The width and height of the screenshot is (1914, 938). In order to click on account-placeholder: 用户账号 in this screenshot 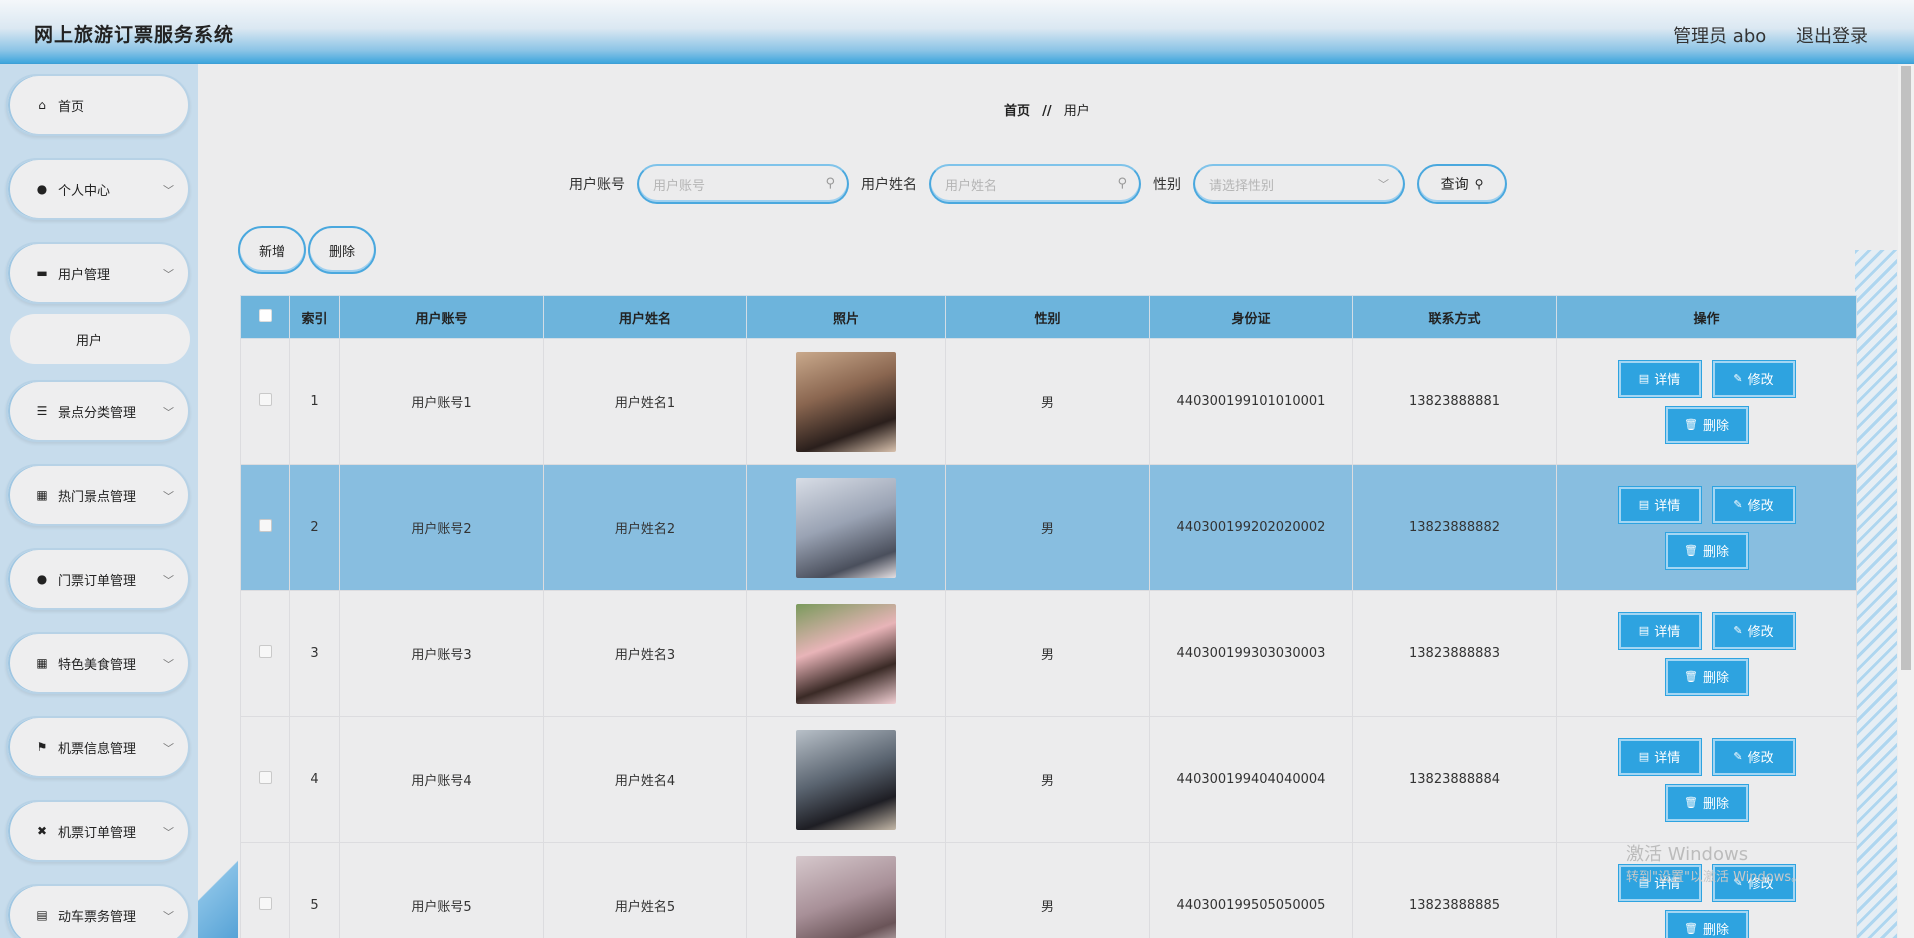, I will do `click(679, 186)`.